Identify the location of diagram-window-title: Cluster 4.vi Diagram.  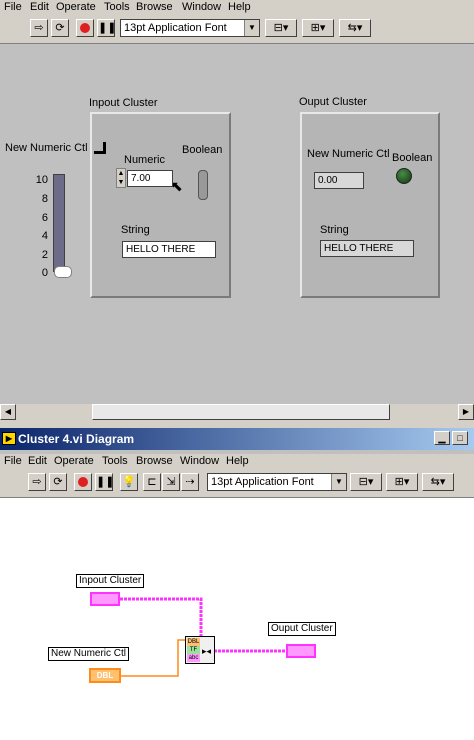
(76, 439).